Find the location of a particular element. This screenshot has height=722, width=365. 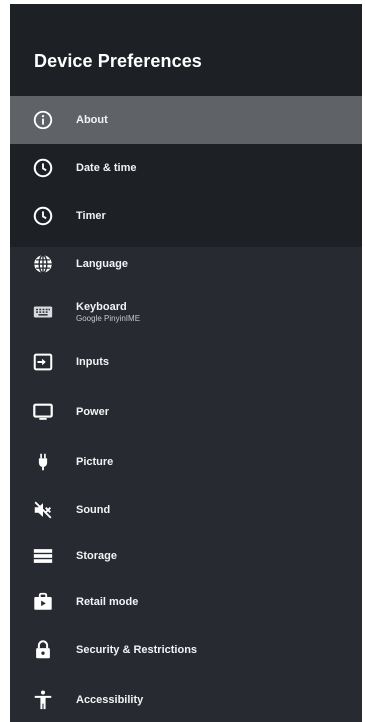

page-title: Device Preferences is located at coordinates (118, 61).